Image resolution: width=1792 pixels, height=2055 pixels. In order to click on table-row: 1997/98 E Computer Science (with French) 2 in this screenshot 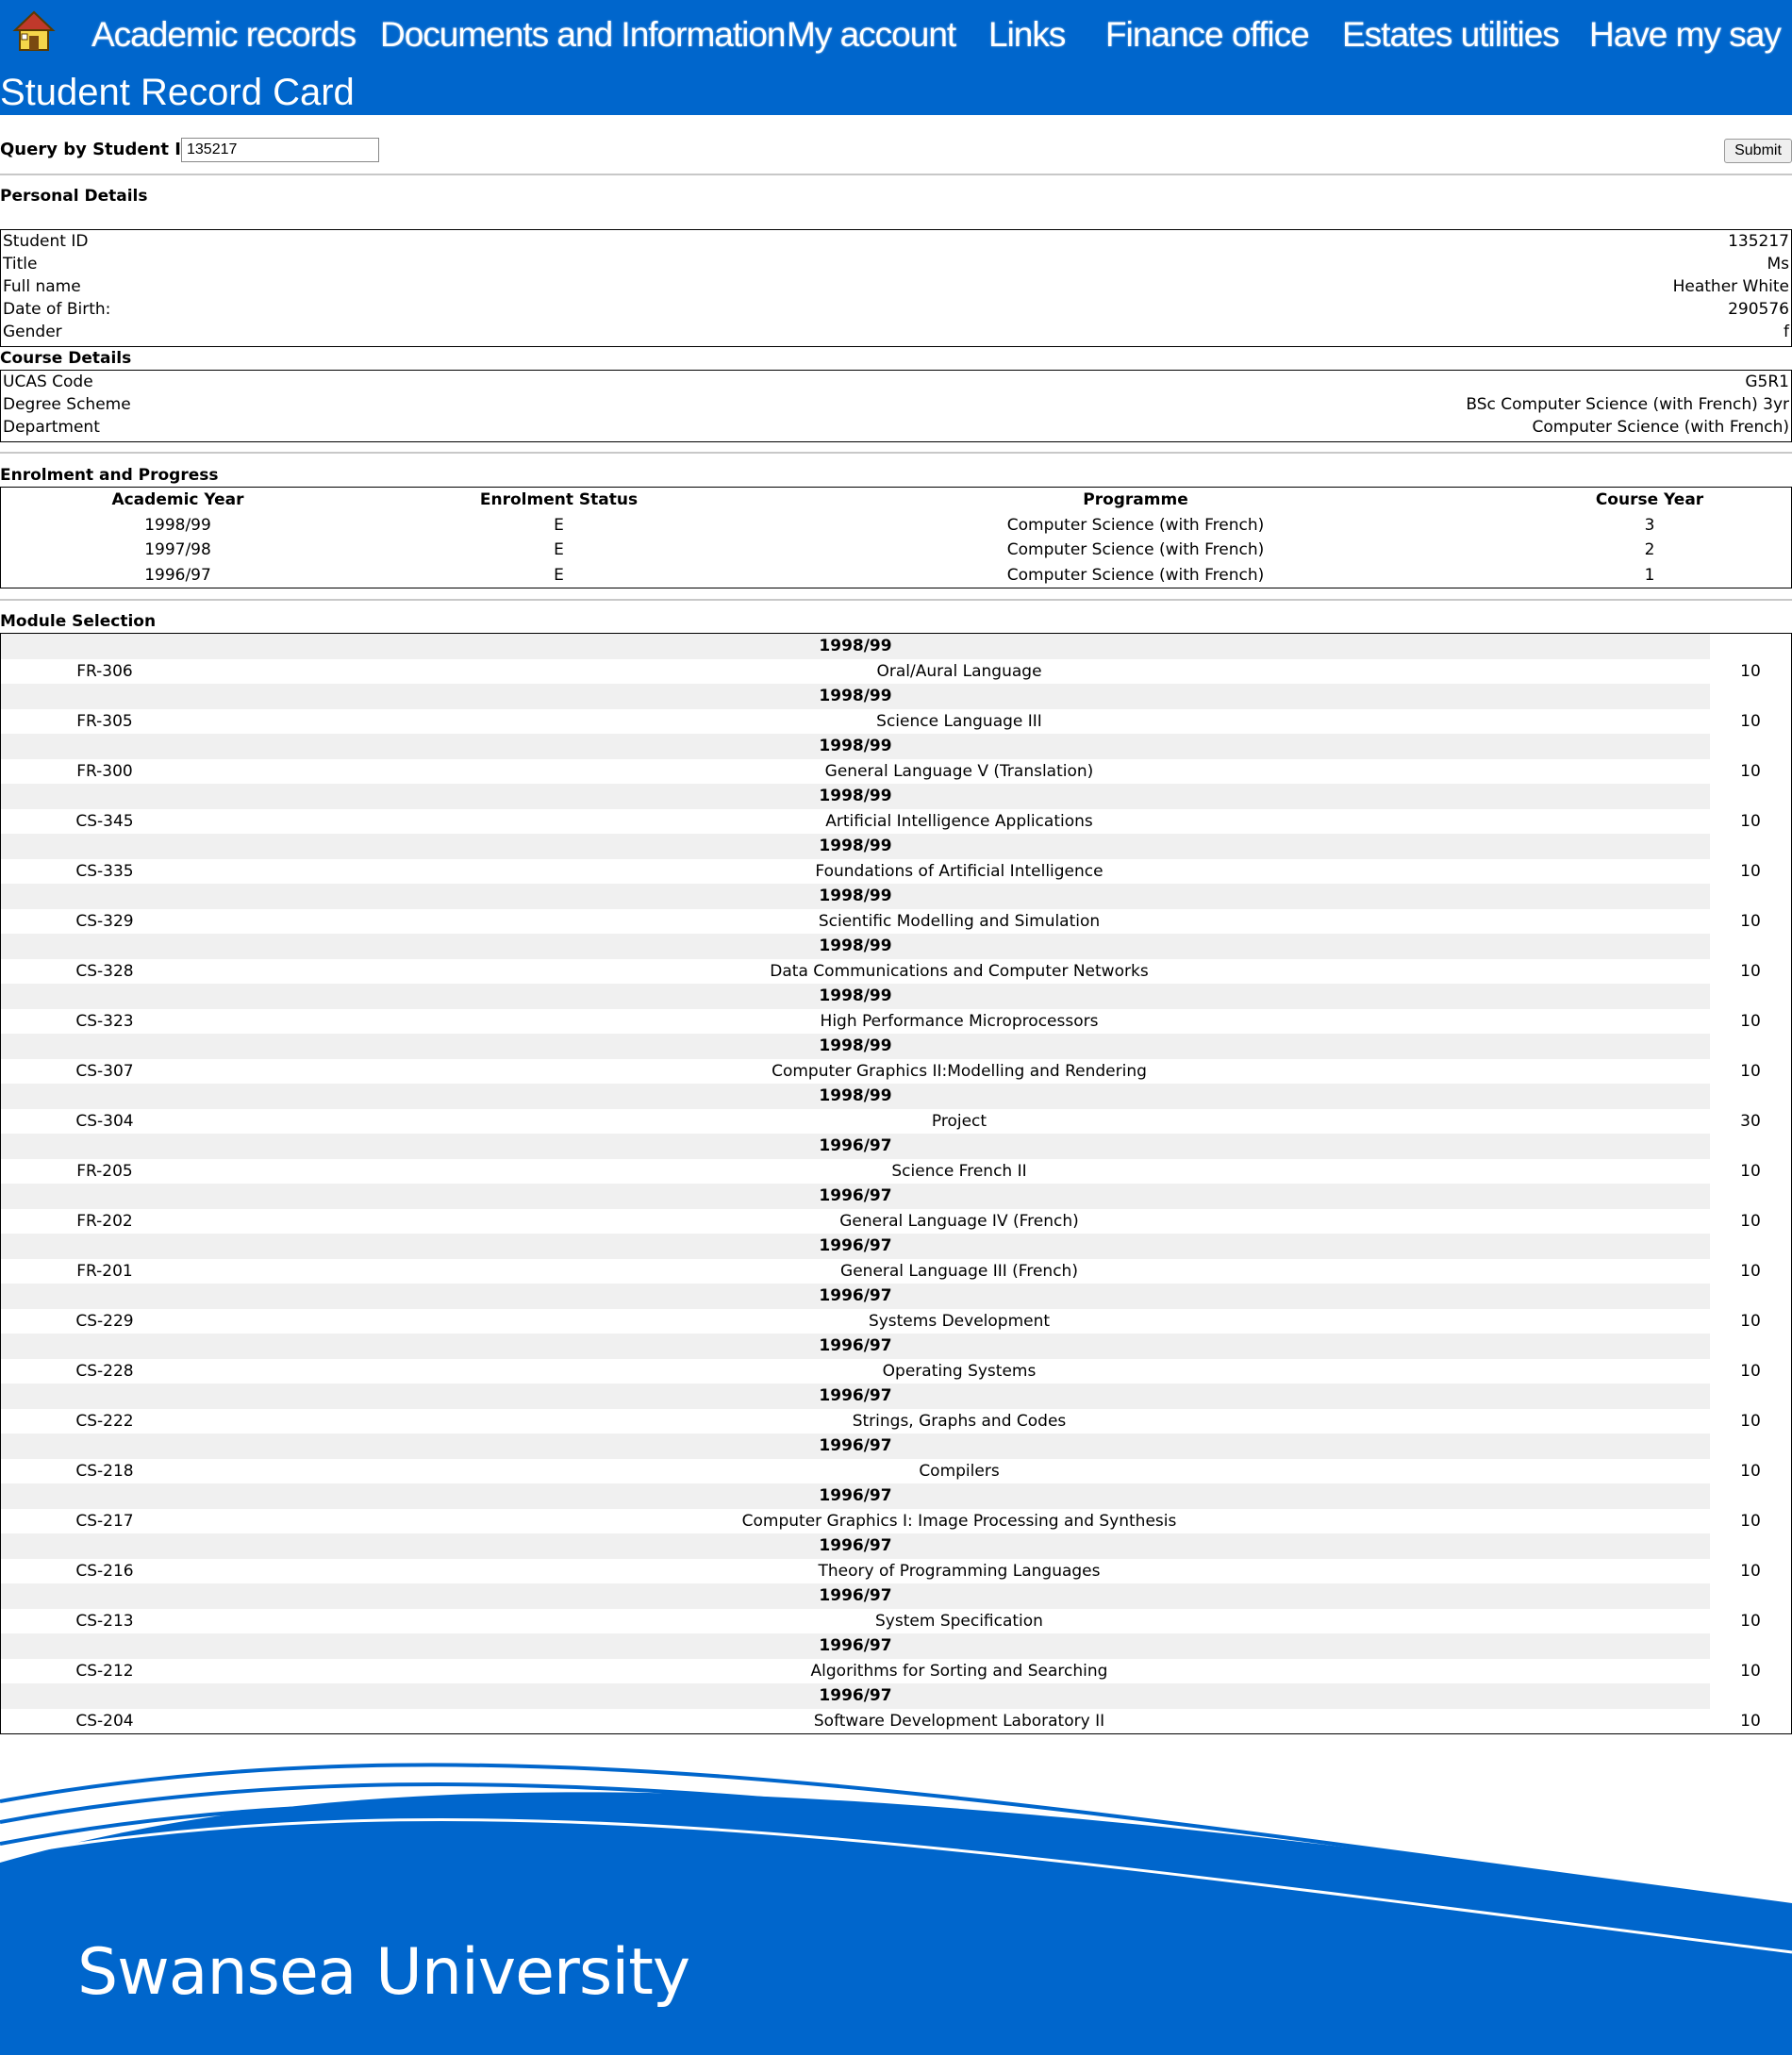, I will do `click(896, 550)`.